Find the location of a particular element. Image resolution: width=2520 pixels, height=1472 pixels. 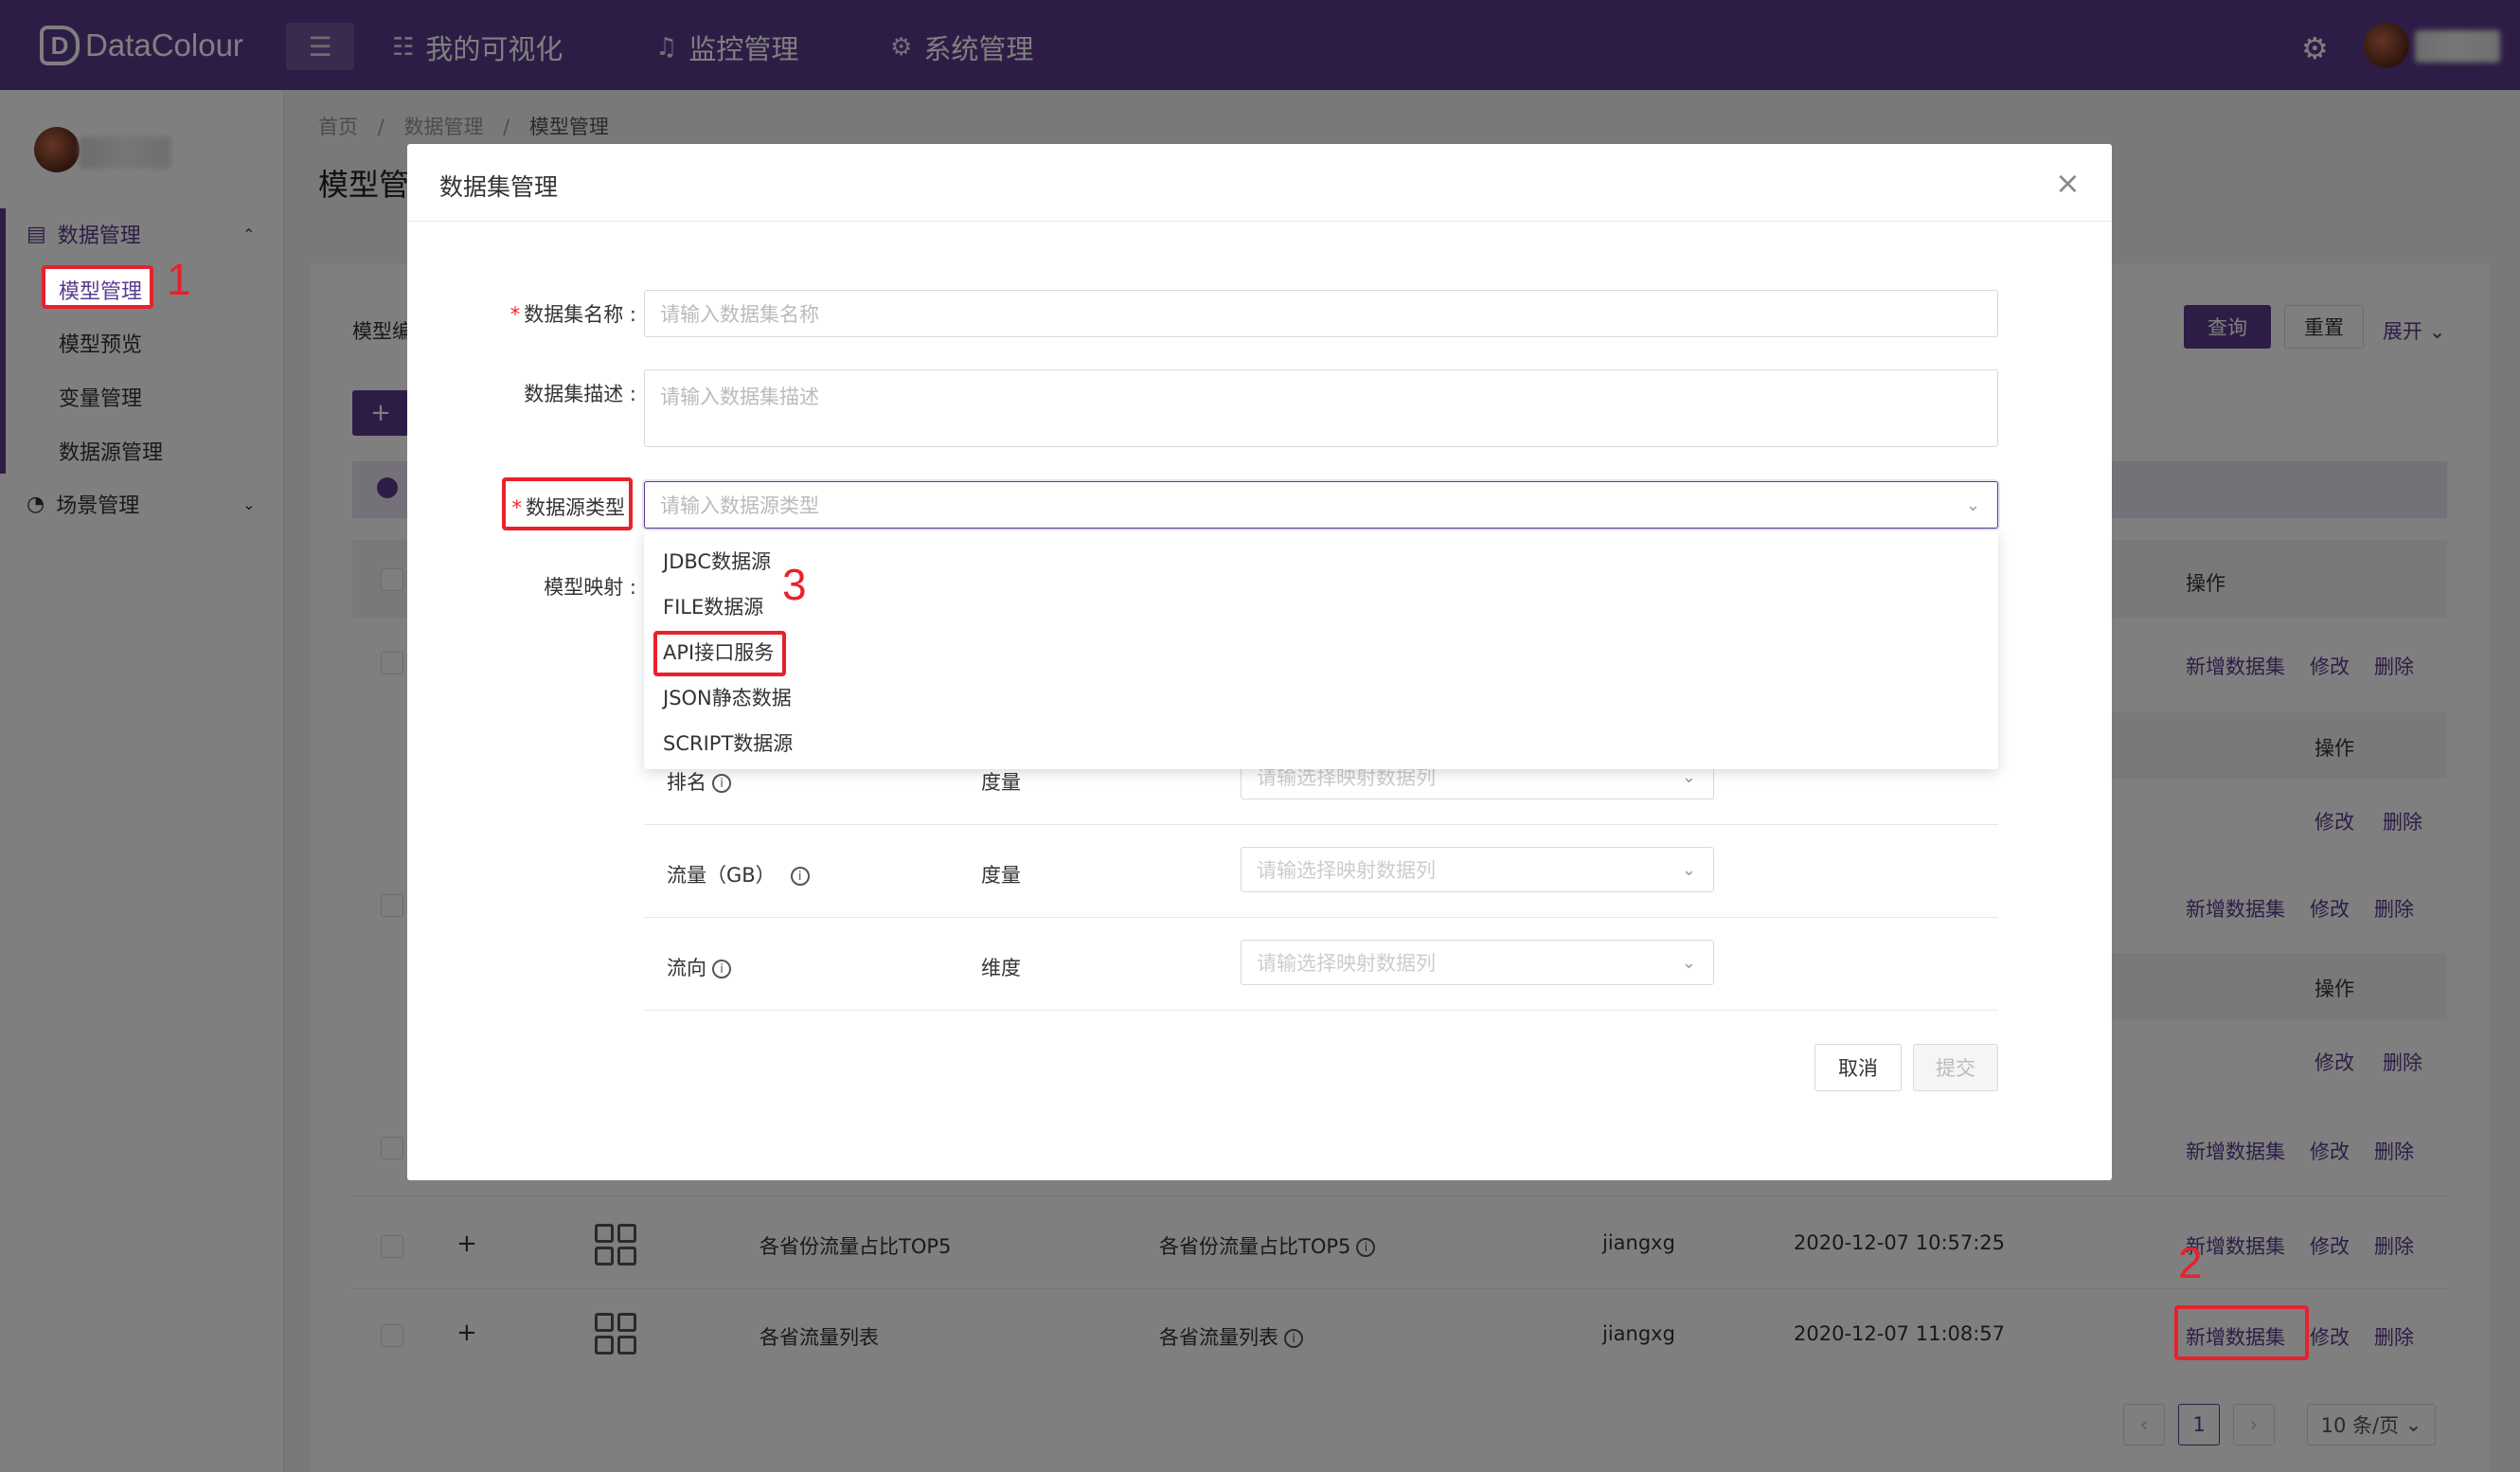

dataset-name-input: 请输入数据集名称 is located at coordinates (1321, 313).